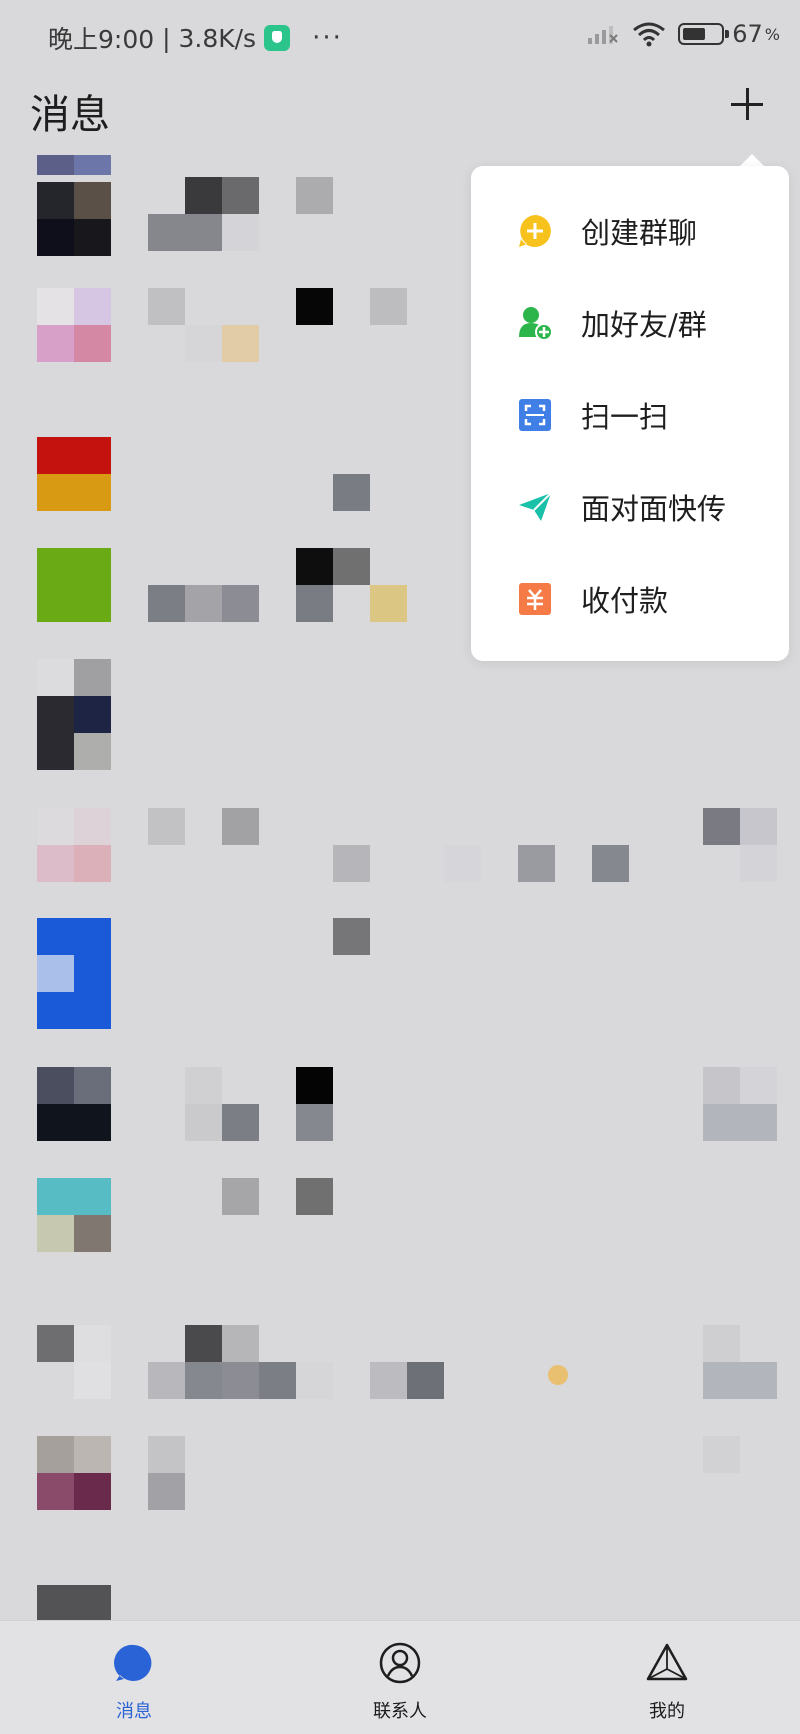 Image resolution: width=800 pixels, height=1734 pixels. Describe the element at coordinates (400, 1711) in the screenshot. I see `tab-label: 联系人` at that location.